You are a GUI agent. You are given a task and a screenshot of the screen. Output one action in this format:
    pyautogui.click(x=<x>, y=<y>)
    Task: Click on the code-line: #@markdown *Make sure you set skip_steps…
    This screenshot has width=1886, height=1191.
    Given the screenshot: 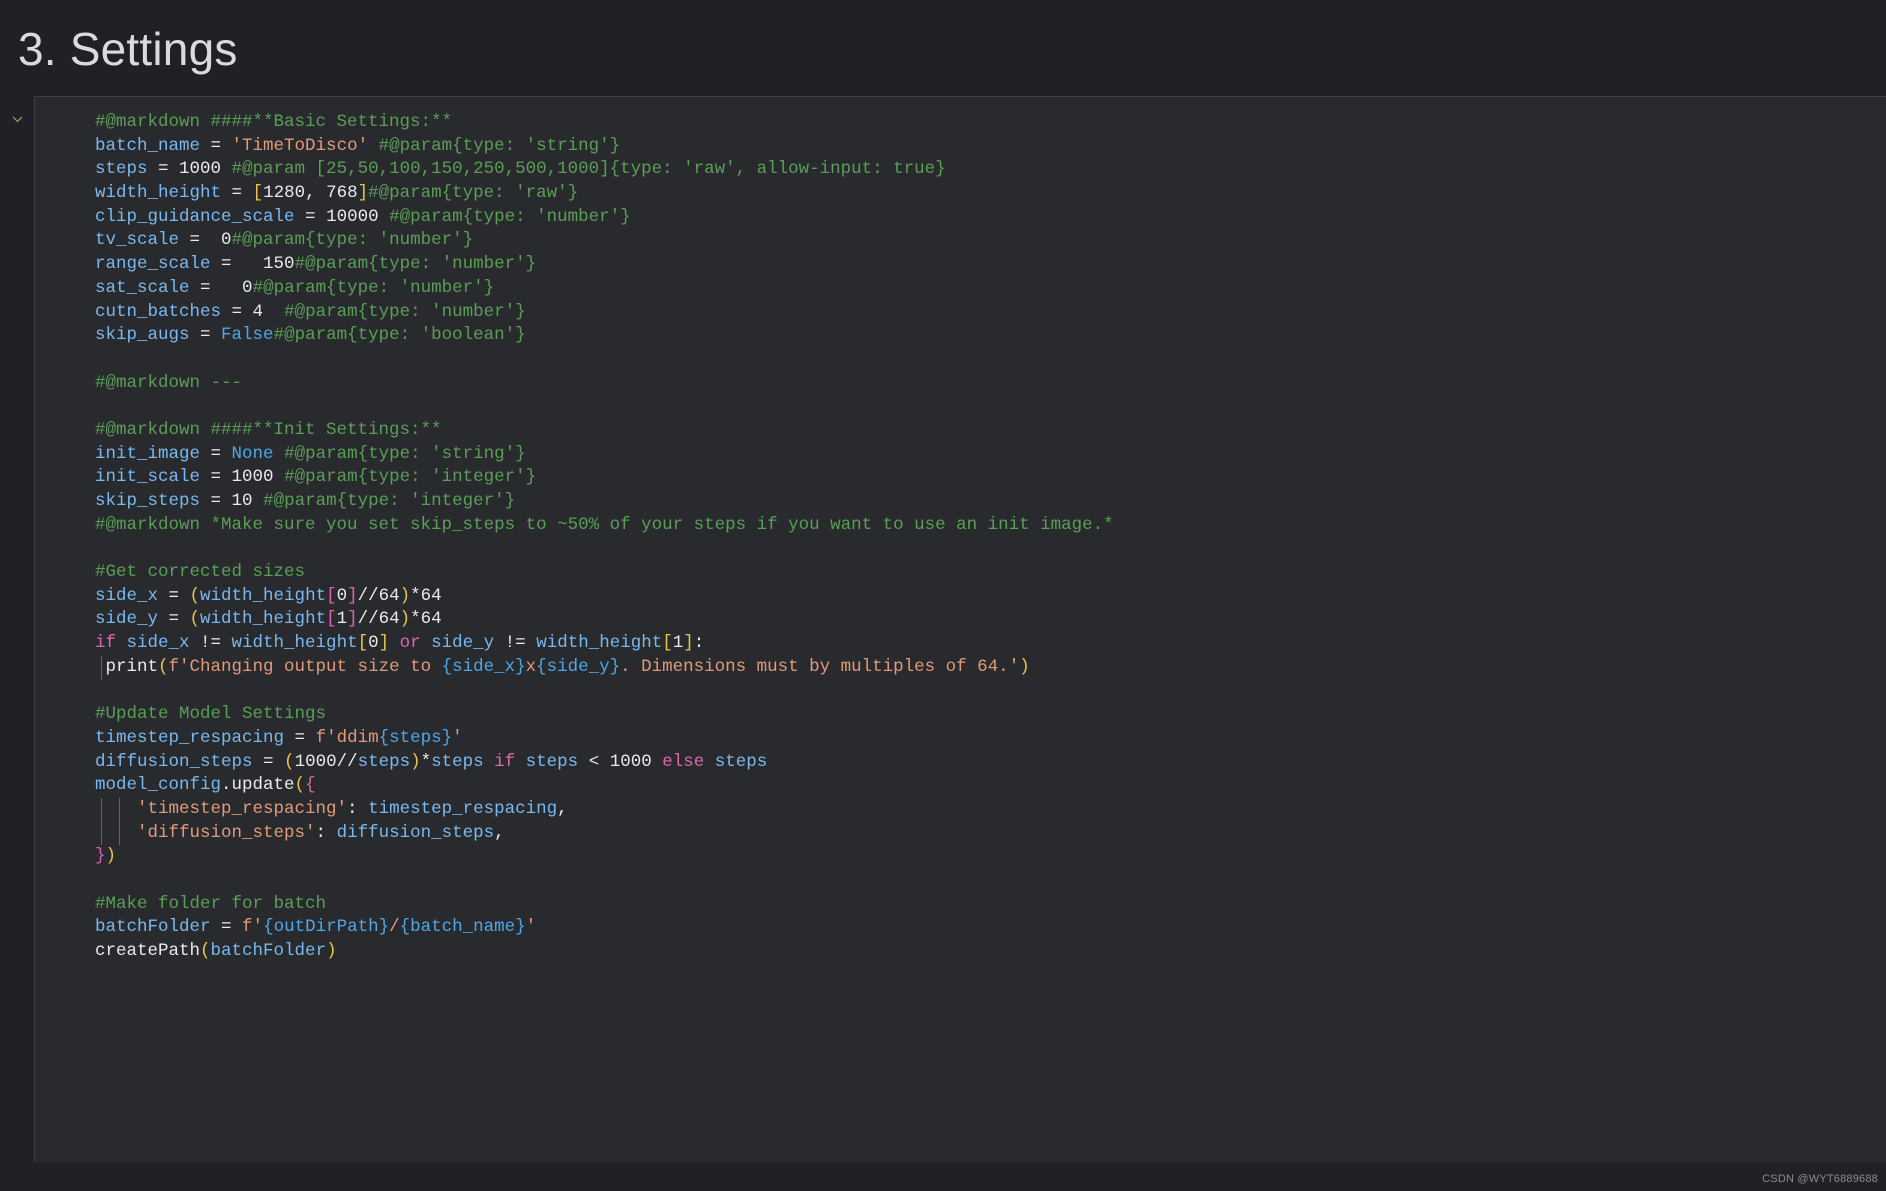 What is the action you would take?
    pyautogui.click(x=960, y=526)
    